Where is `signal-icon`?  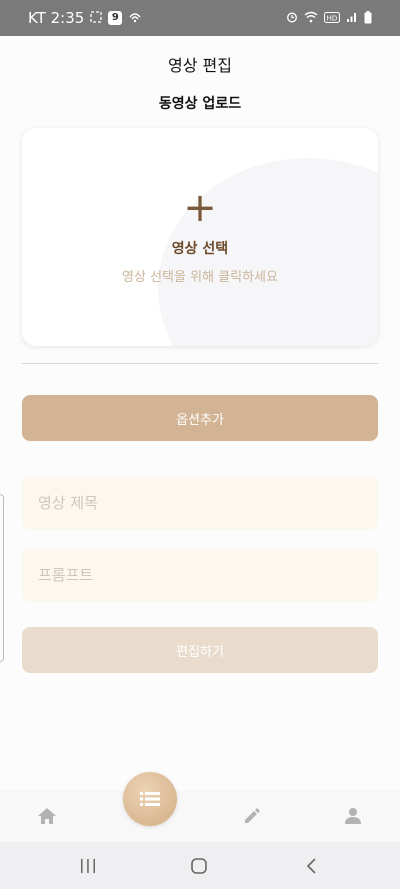
signal-icon is located at coordinates (352, 18).